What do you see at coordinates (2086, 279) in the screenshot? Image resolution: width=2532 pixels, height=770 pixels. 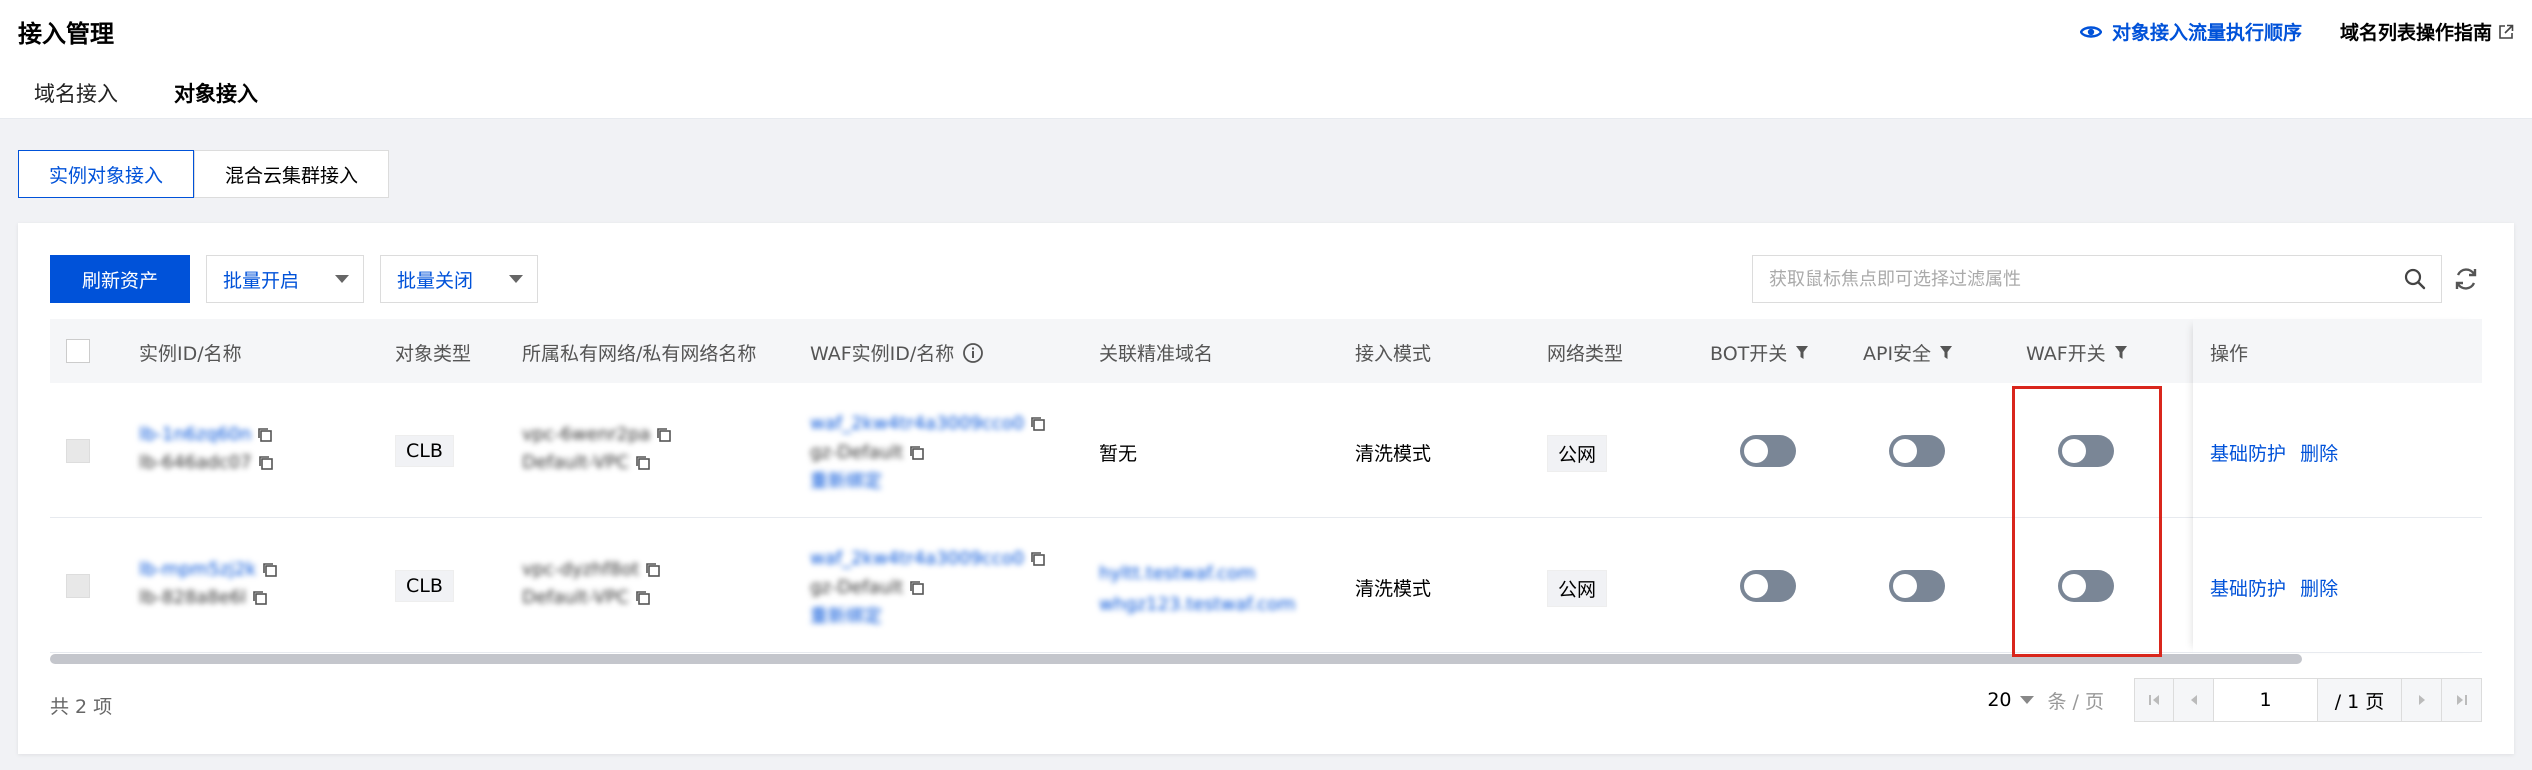 I see `filter-search-input` at bounding box center [2086, 279].